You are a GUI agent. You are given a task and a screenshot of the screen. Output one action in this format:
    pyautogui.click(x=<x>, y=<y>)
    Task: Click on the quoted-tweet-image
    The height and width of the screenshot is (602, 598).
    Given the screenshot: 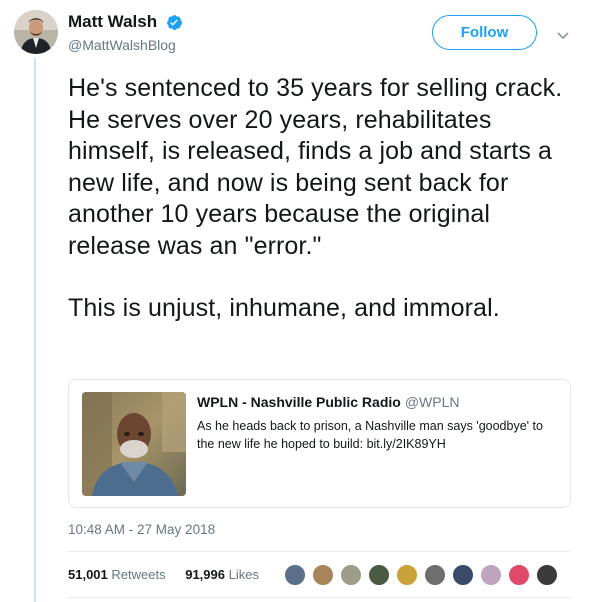 What is the action you would take?
    pyautogui.click(x=134, y=444)
    